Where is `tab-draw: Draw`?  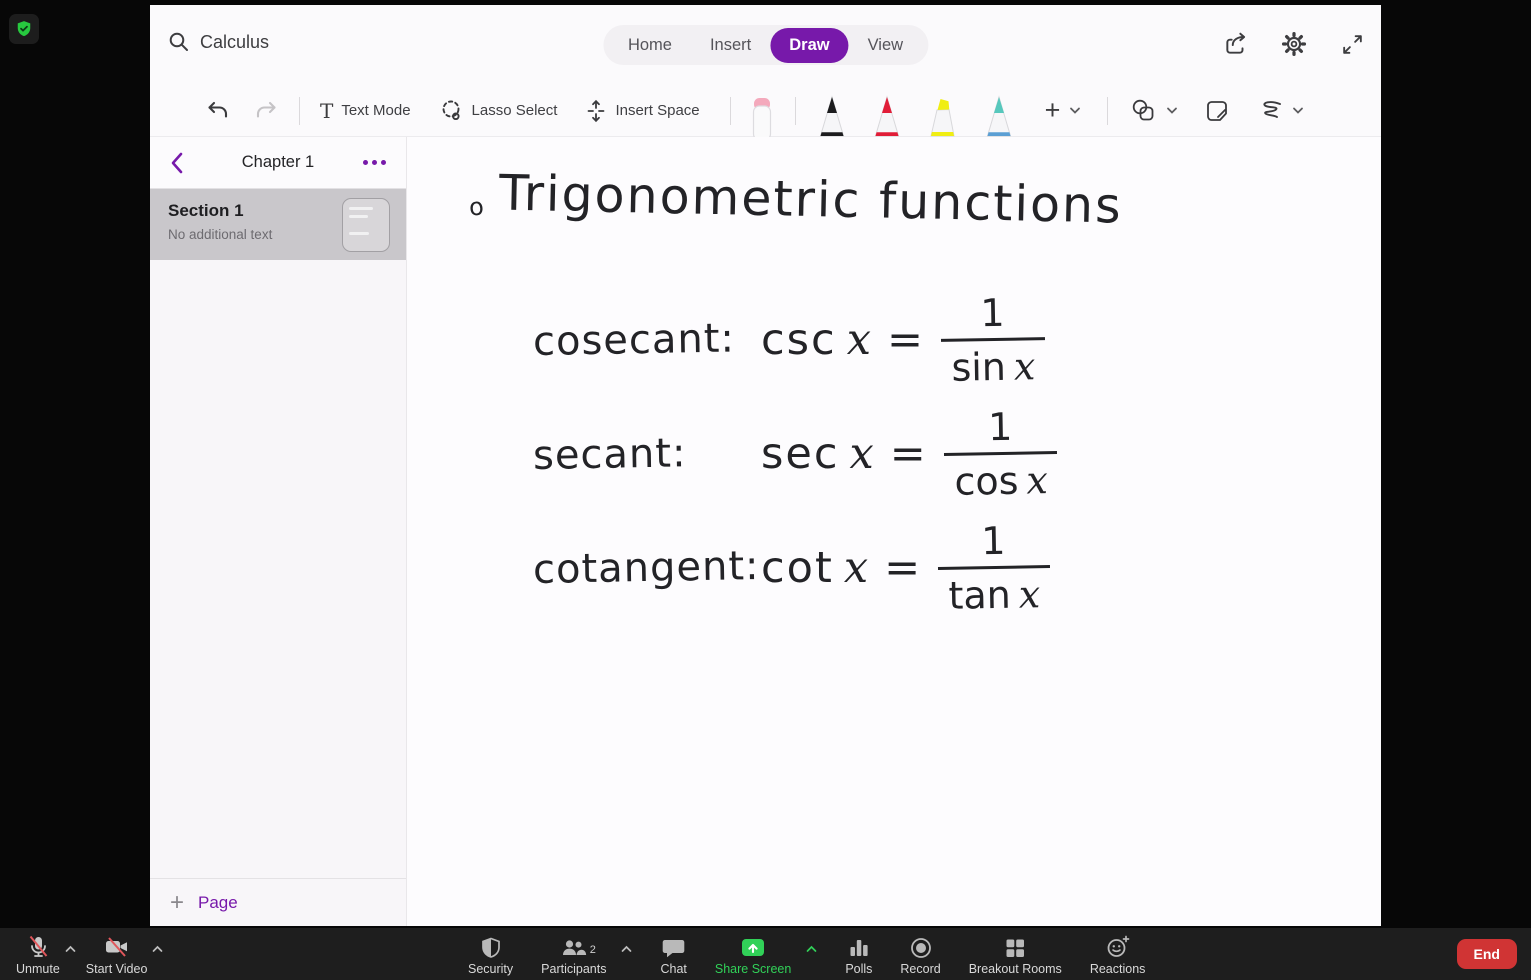 tab-draw: Draw is located at coordinates (809, 45).